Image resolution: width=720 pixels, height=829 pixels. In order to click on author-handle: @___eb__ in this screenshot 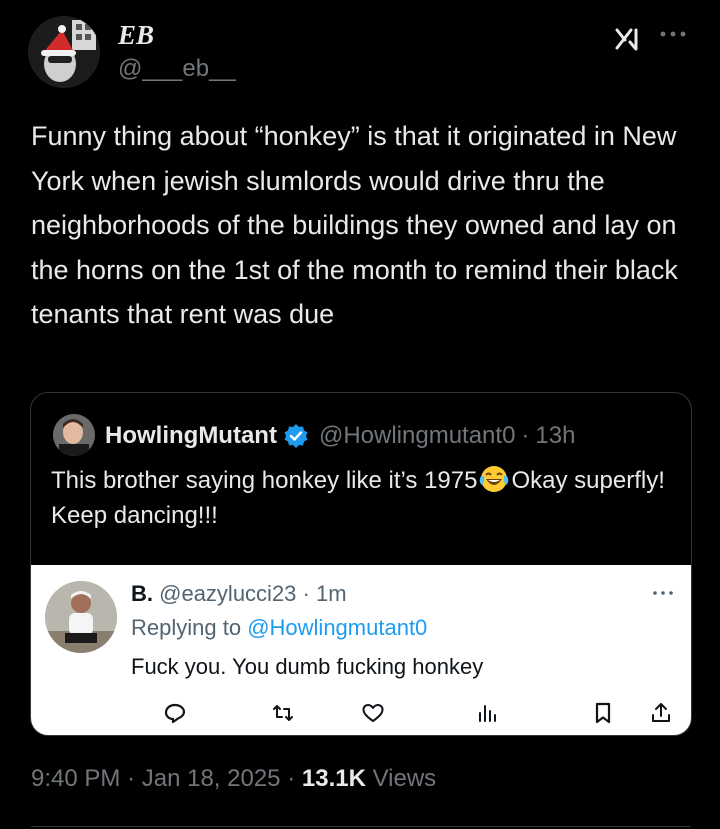, I will do `click(177, 69)`.